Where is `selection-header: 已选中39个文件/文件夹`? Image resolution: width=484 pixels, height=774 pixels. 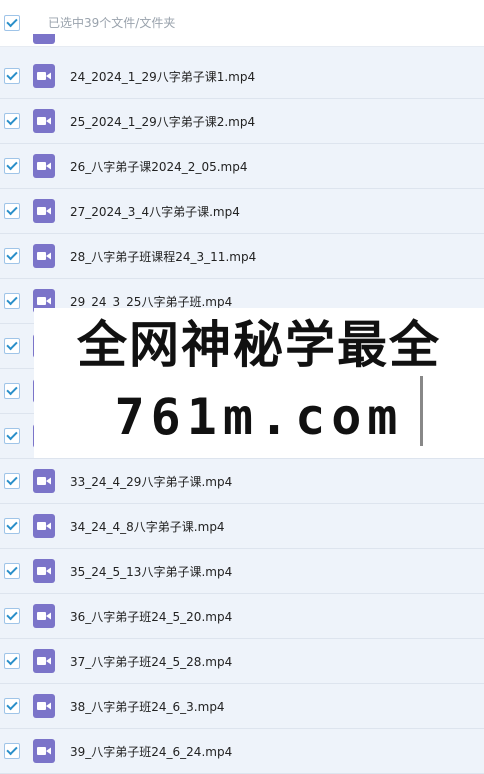 selection-header: 已选中39个文件/文件夹 is located at coordinates (242, 23).